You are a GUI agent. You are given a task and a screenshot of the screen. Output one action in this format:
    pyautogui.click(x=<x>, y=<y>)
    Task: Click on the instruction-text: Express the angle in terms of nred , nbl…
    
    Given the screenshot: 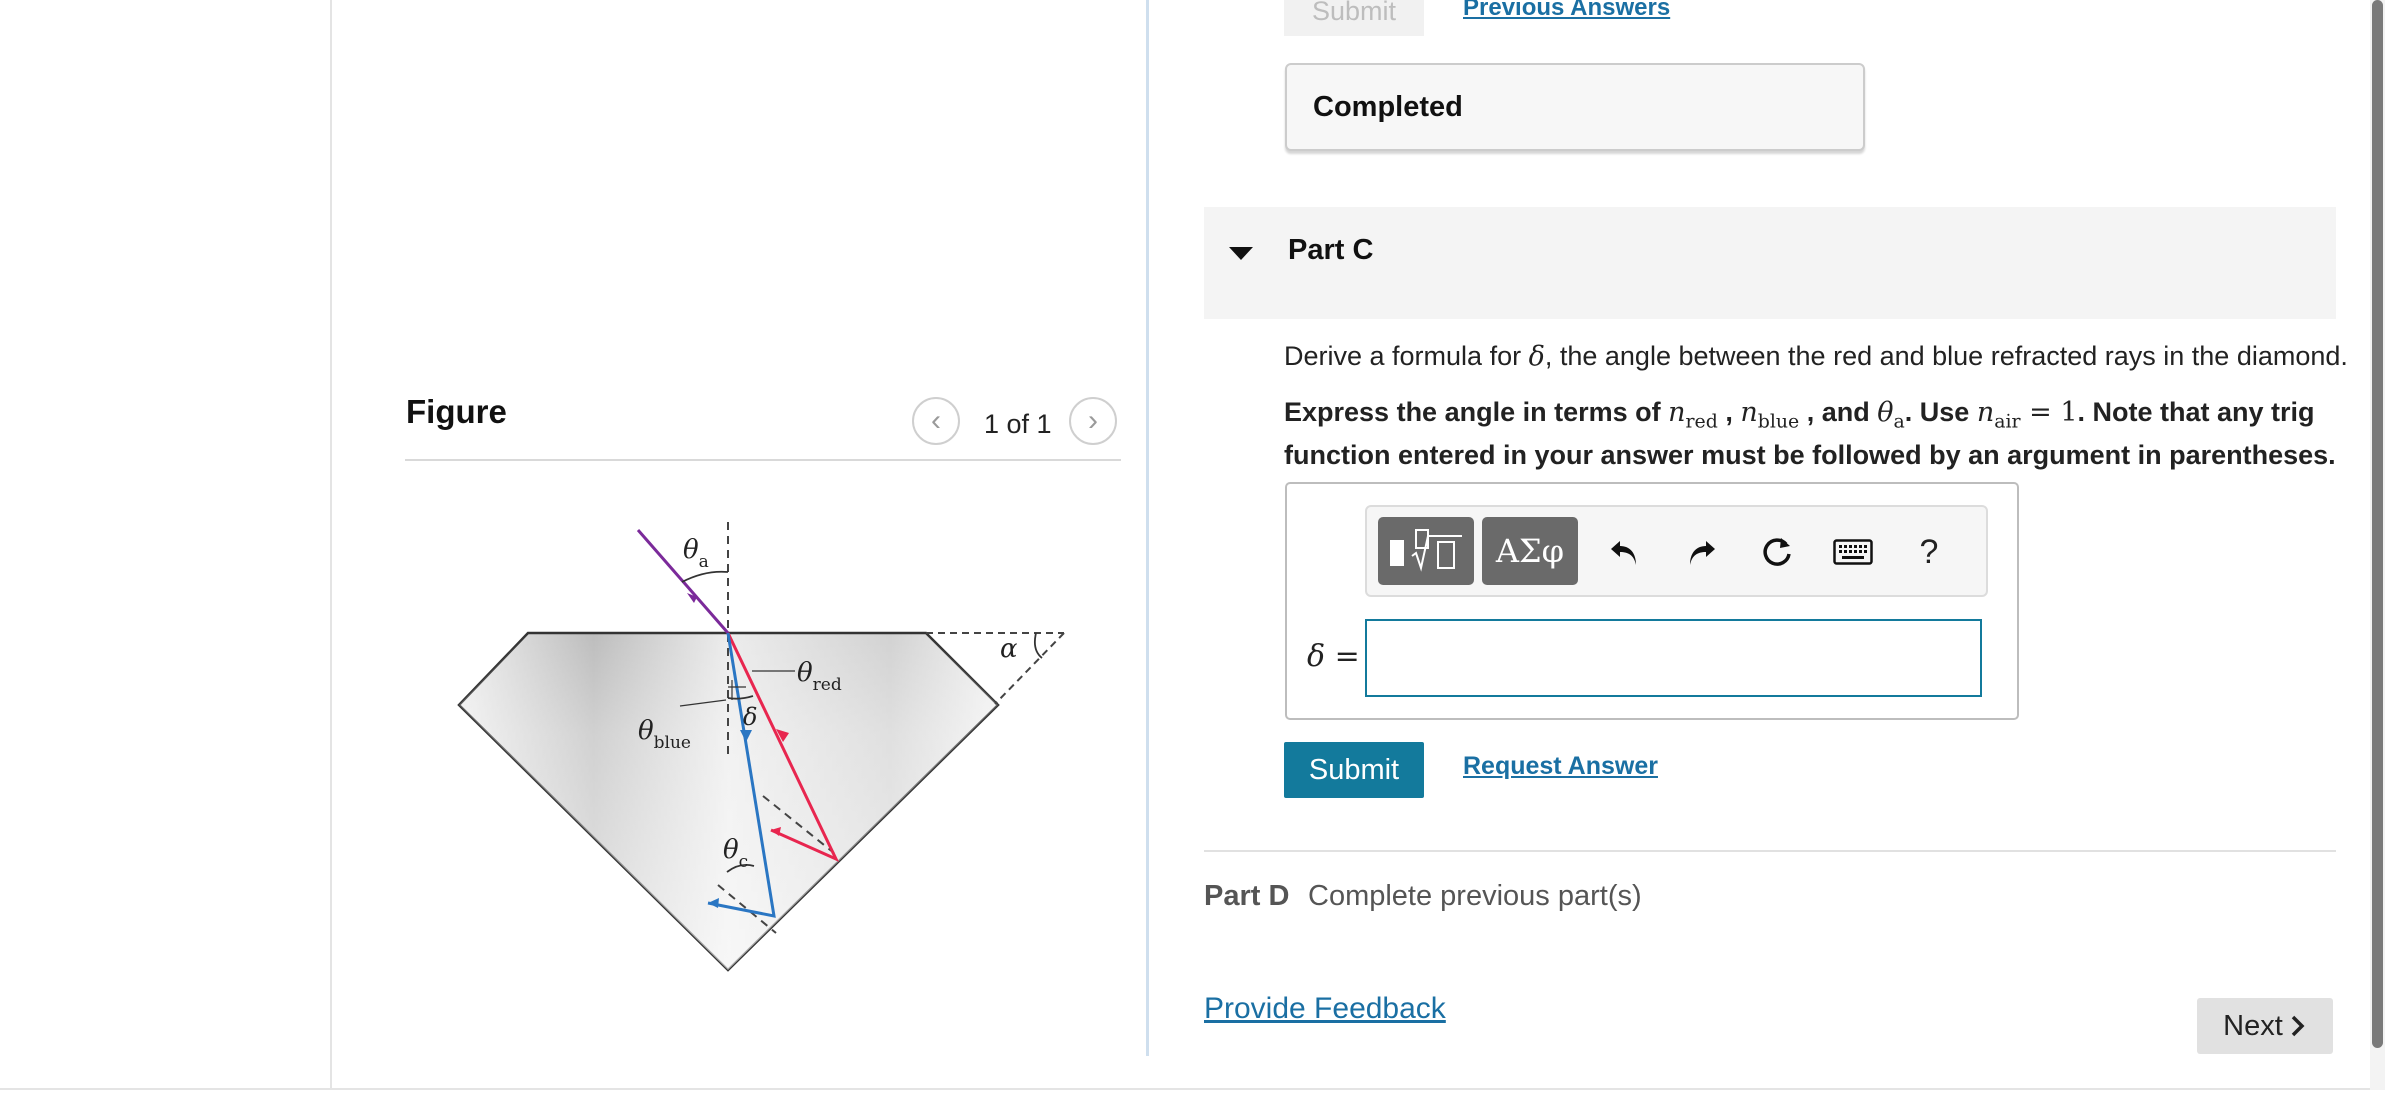 What is the action you would take?
    pyautogui.click(x=1810, y=433)
    